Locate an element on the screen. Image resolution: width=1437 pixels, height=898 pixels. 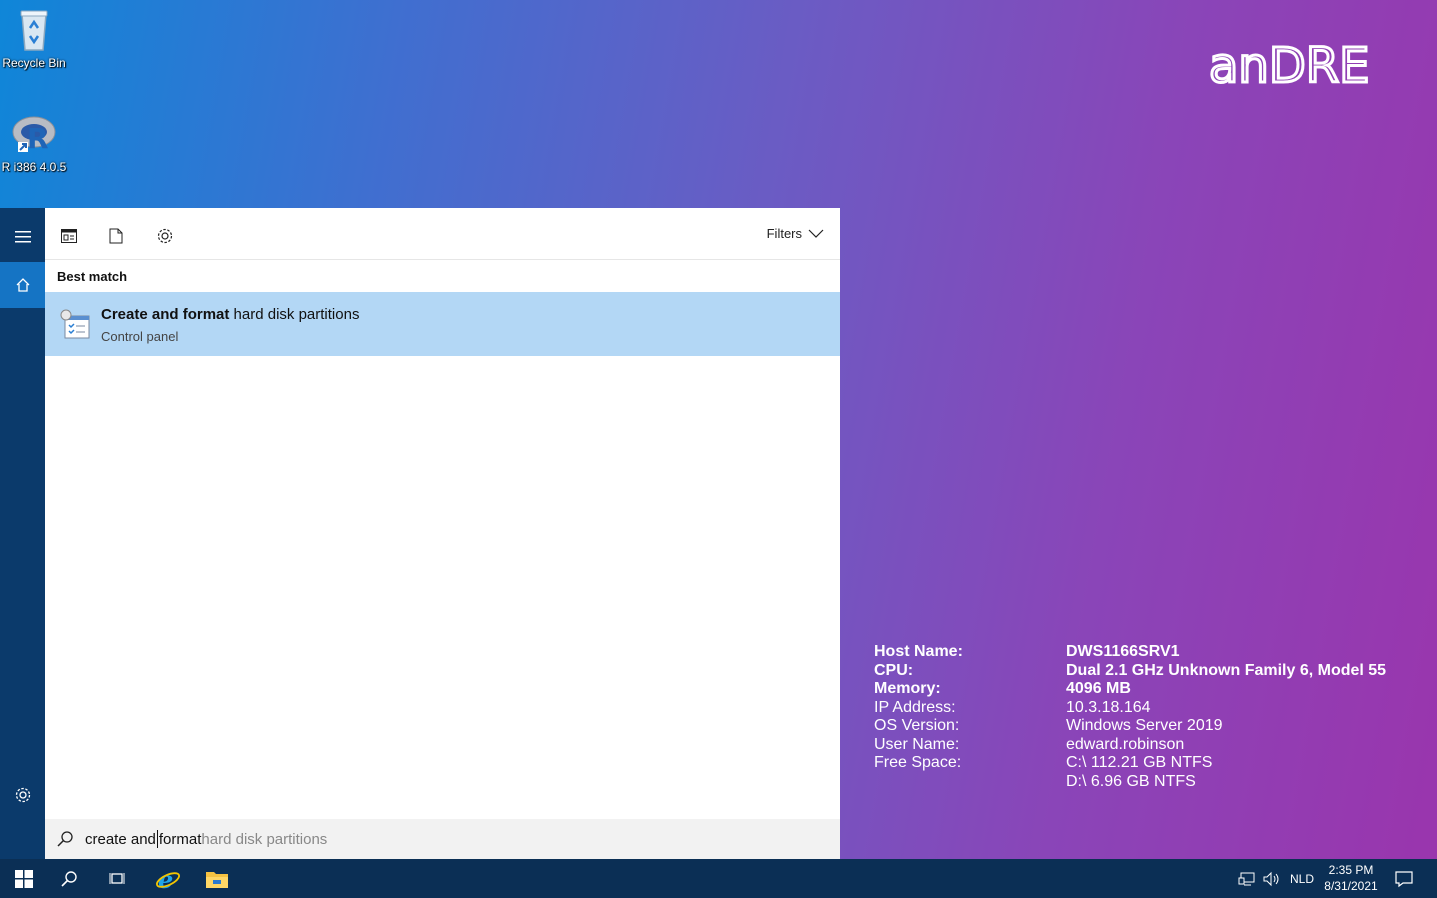
task-view-icon is located at coordinates (117, 878).